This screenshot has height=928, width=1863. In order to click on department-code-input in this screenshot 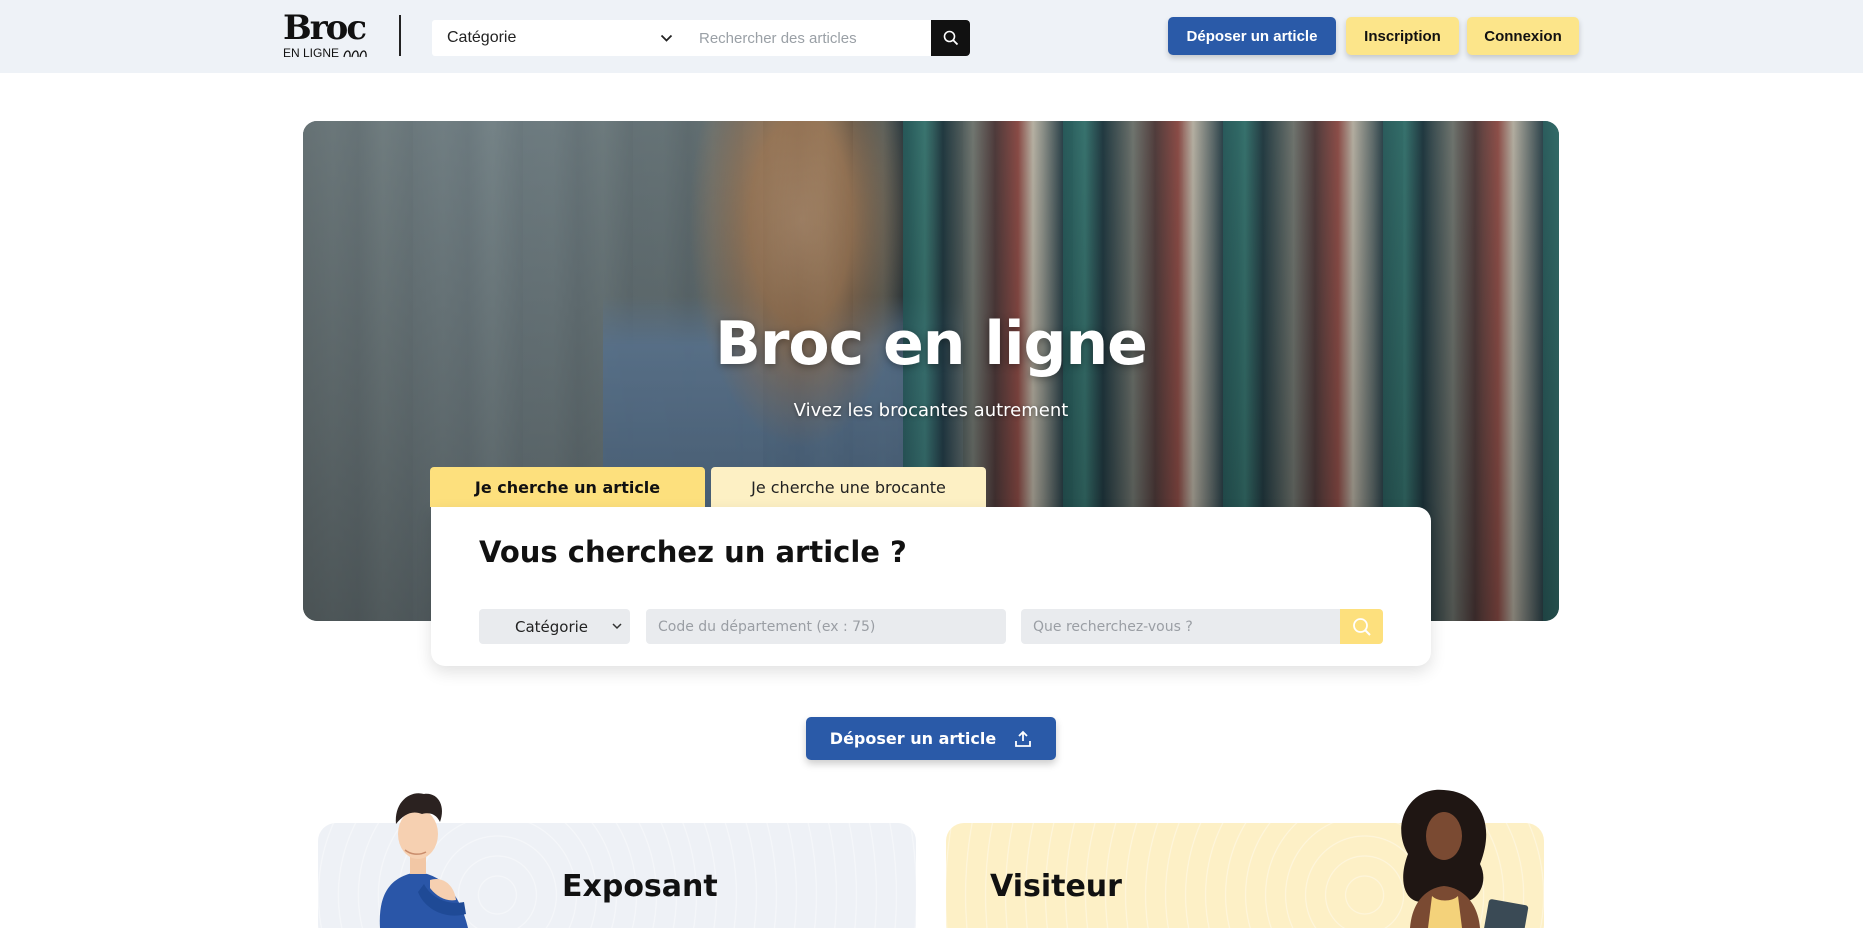, I will do `click(826, 626)`.